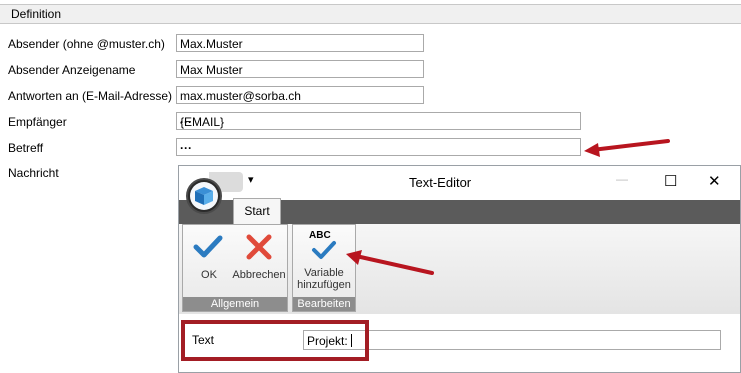  What do you see at coordinates (211, 70) in the screenshot?
I see `display-name-value: Max Muster` at bounding box center [211, 70].